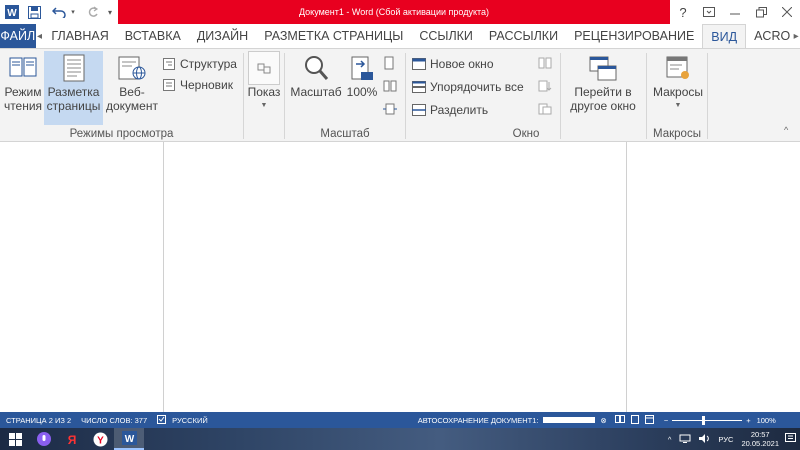 The height and width of the screenshot is (450, 800). I want to click on cancel-autosave-icon: ⊗, so click(604, 420).